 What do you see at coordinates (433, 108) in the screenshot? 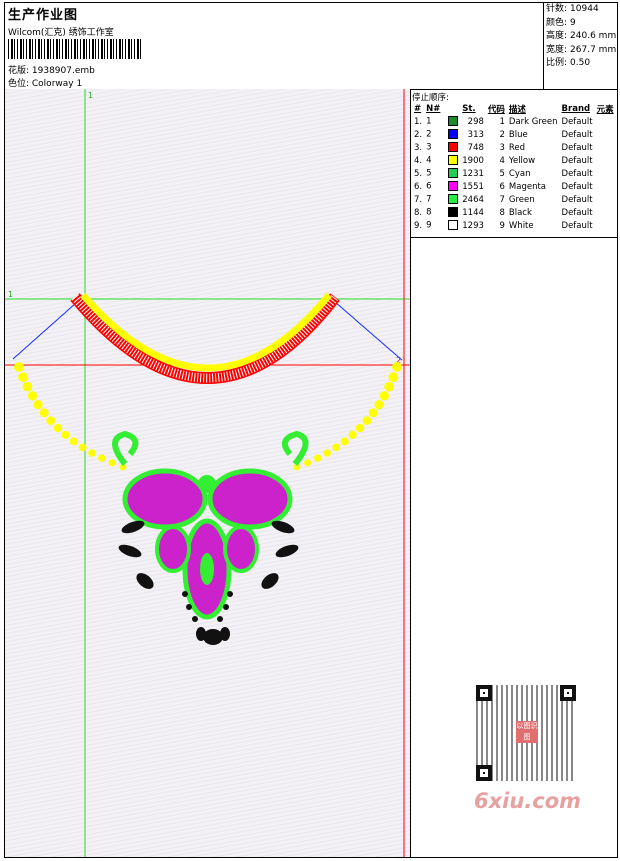
I see `column-header: N#` at bounding box center [433, 108].